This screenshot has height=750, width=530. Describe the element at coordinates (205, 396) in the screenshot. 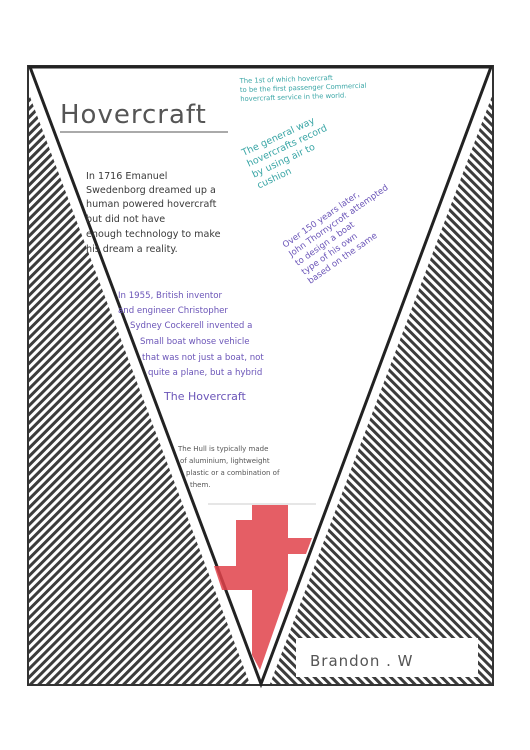

I see `paragraph-2-line: The Hovercraft` at that location.